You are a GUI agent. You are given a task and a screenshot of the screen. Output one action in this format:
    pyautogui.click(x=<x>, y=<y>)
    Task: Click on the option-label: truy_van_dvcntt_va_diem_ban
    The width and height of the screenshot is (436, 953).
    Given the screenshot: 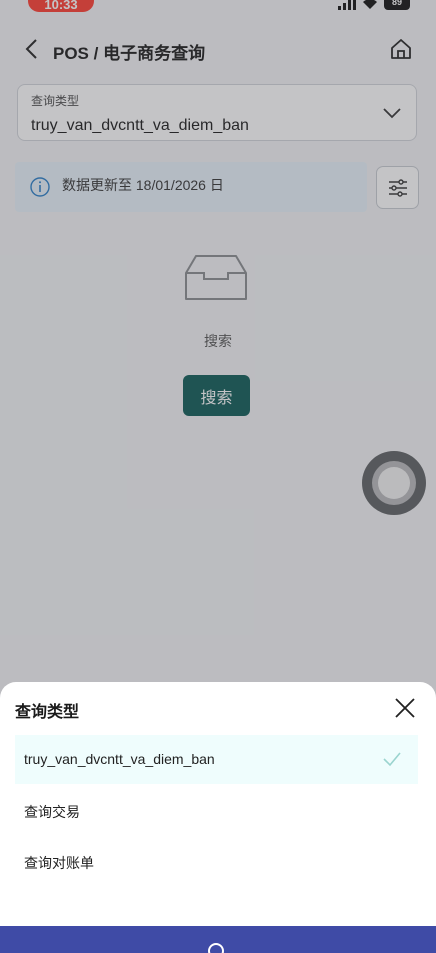 What is the action you would take?
    pyautogui.click(x=119, y=759)
    